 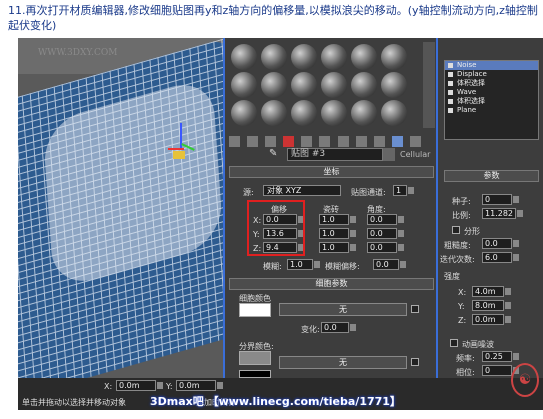 I want to click on modifier-volselect-2: 体积选择, so click(x=491, y=101).